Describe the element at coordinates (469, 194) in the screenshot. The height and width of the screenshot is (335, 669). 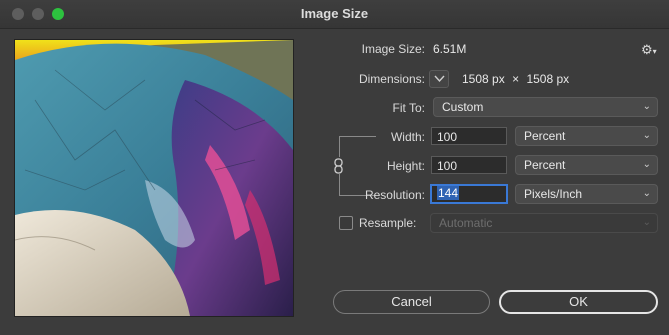
I see `resolution-input: 144` at that location.